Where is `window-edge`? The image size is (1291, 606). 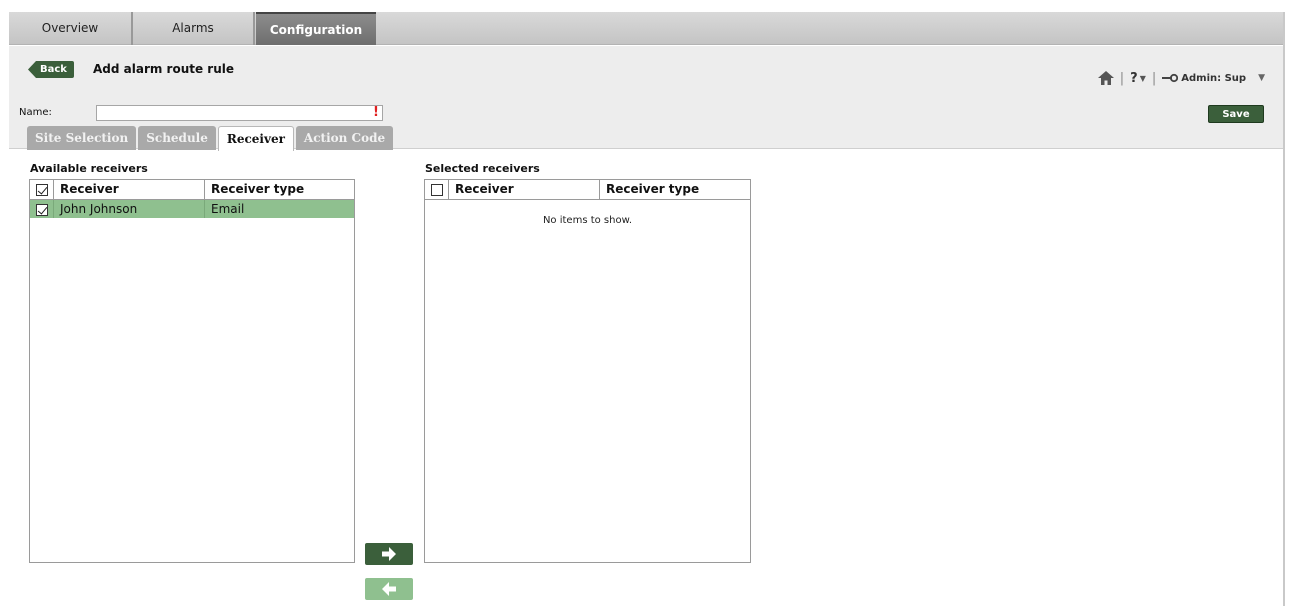
window-edge is located at coordinates (1284, 309).